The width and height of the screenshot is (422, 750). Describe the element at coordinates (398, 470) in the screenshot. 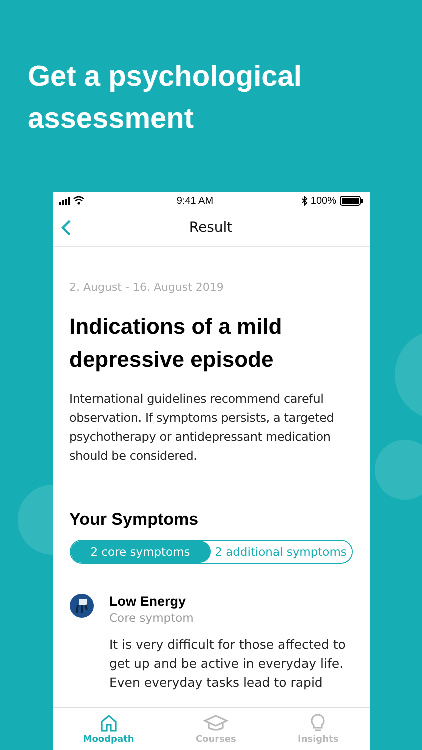

I see `decor-circle` at that location.